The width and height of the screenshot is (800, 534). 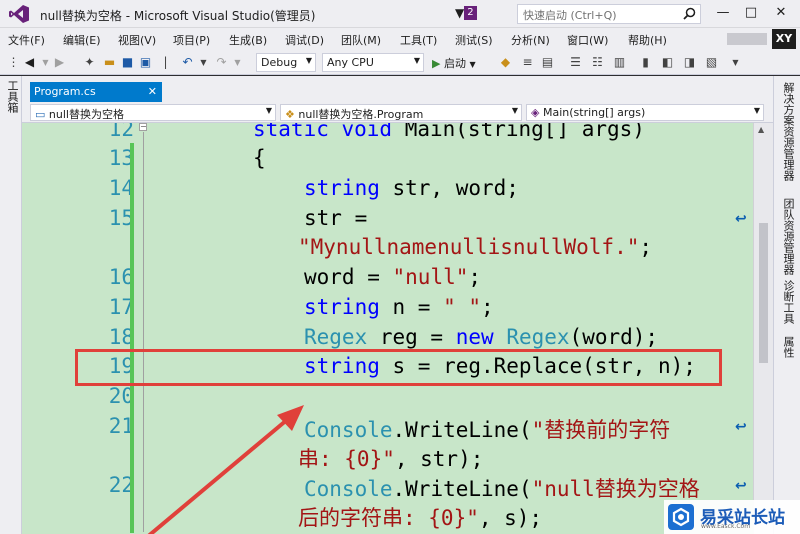 What do you see at coordinates (788, 131) in the screenshot?
I see `solution-explorer-tab: 解决方案资源管理器` at bounding box center [788, 131].